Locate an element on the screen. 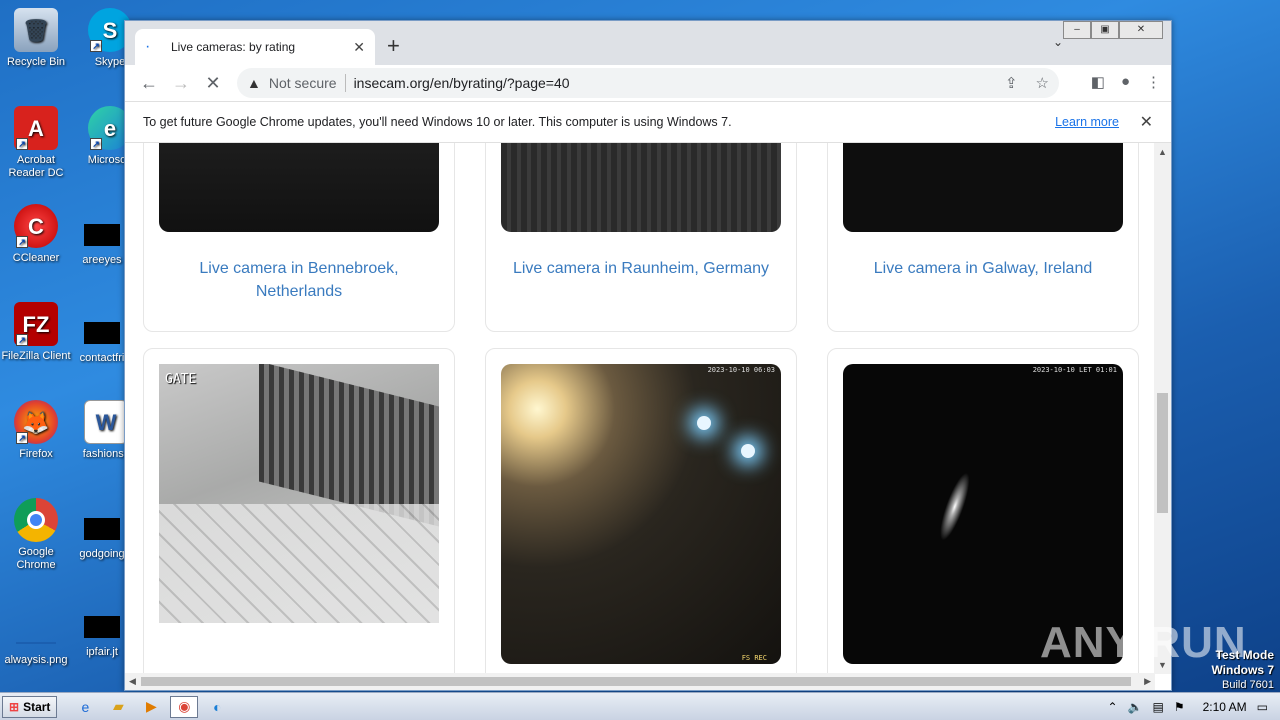  omnibox-actions: ⇪ ☆ is located at coordinates (1027, 83).